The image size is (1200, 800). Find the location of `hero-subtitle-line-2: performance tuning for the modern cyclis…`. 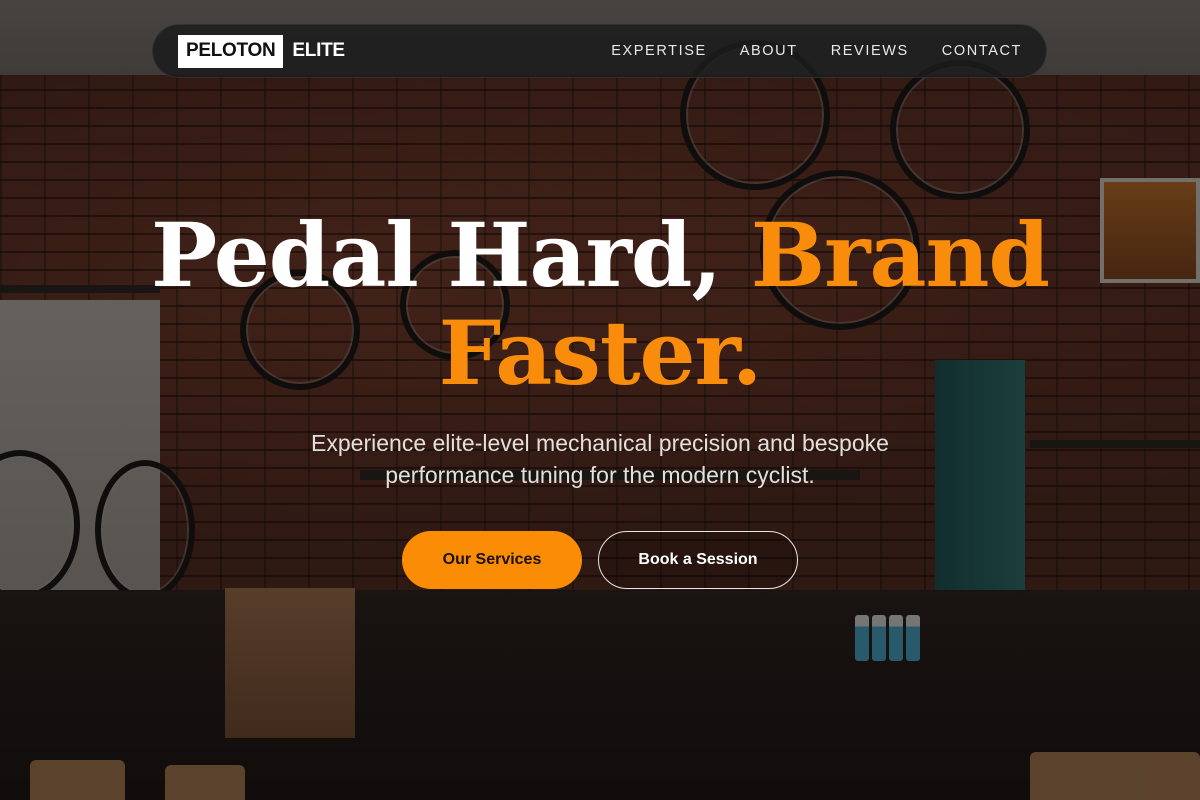

hero-subtitle-line-2: performance tuning for the modern cyclis… is located at coordinates (600, 475).